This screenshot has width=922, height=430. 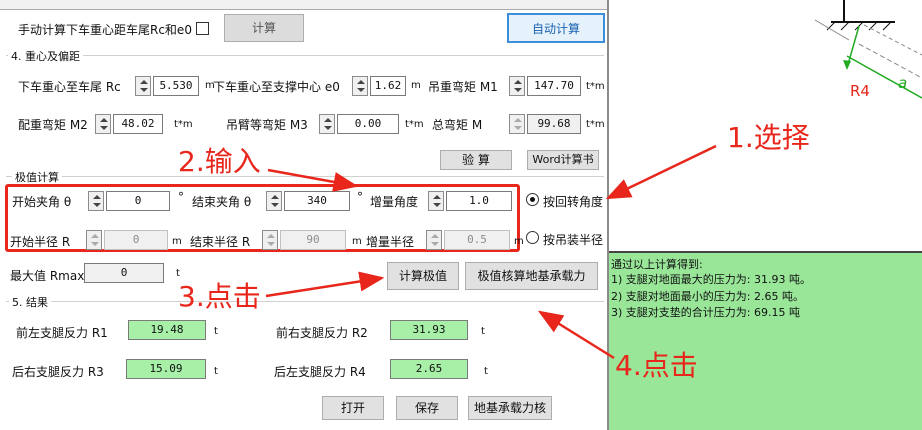 What do you see at coordinates (429, 330) in the screenshot?
I see `r2-value: 31.93` at bounding box center [429, 330].